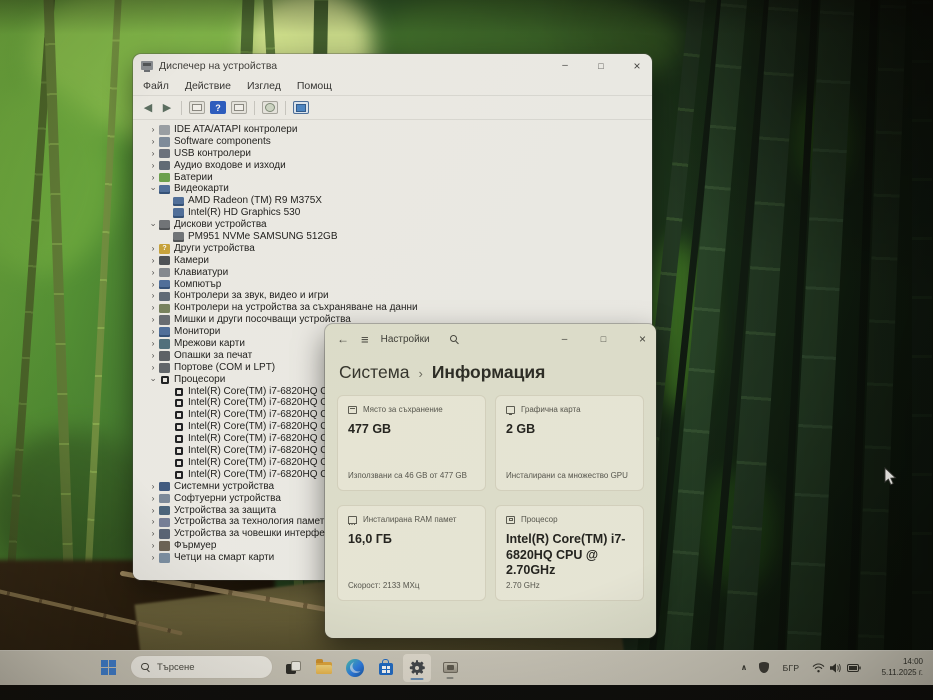 This screenshot has height=700, width=933. I want to click on foliage-blob, so click(822, 137).